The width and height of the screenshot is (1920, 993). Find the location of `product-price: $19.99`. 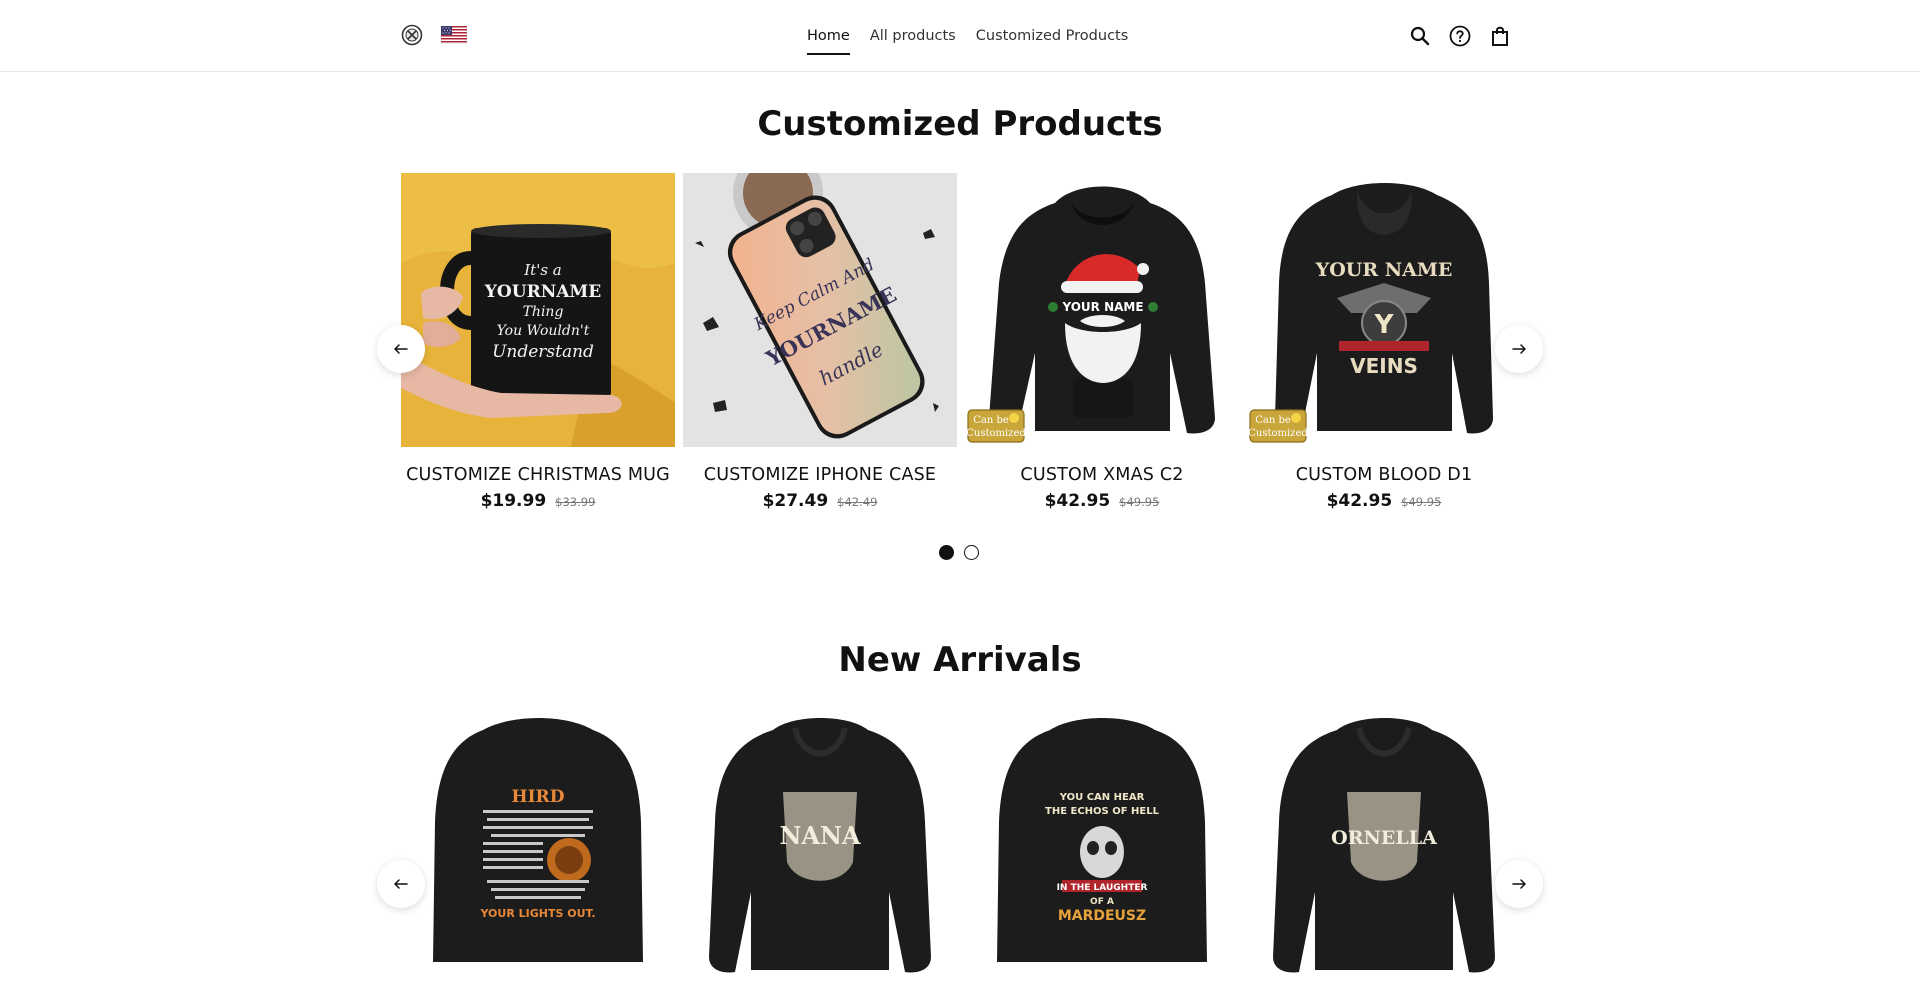

product-price: $19.99 is located at coordinates (513, 501).